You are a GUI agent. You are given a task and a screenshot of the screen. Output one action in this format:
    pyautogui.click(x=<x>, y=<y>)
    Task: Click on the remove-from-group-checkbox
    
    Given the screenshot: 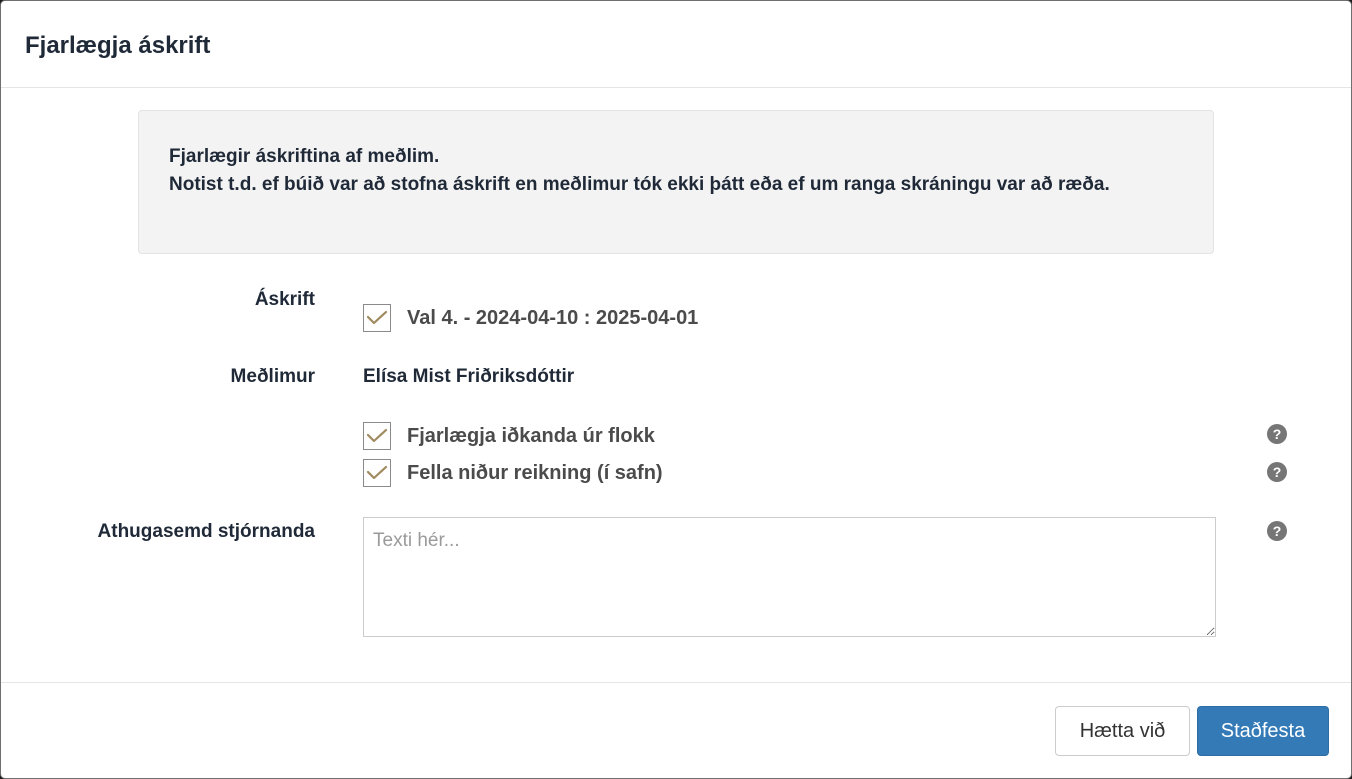 What is the action you would take?
    pyautogui.click(x=377, y=436)
    